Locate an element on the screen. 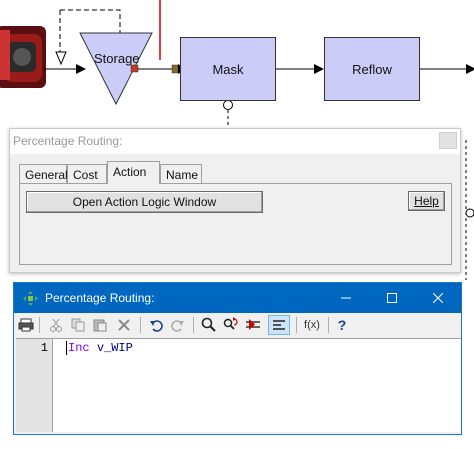  function-icon: f(x) is located at coordinates (312, 325).